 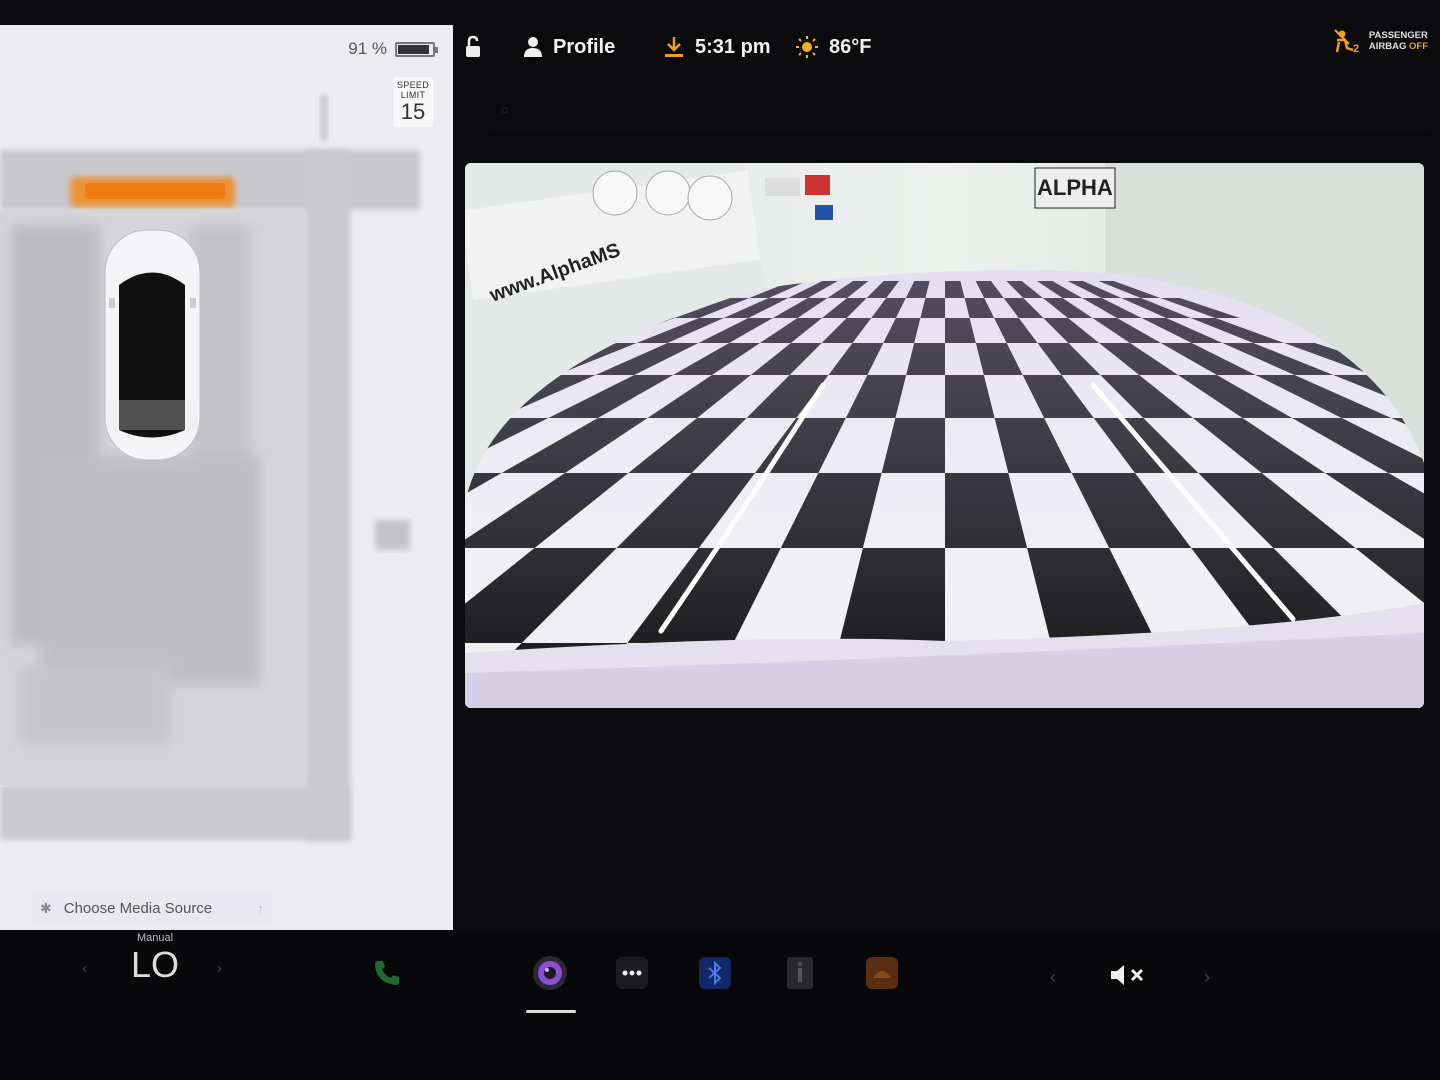 I want to click on bluetooth-small-icon: ✱, so click(x=46, y=907).